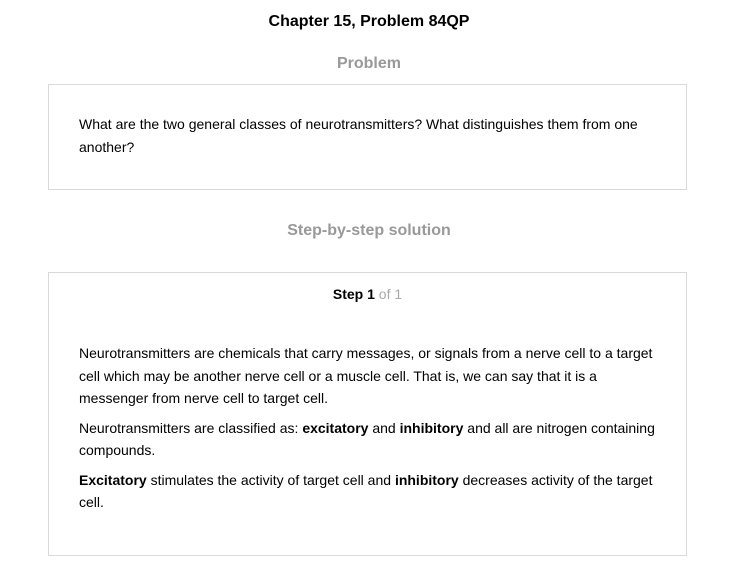  What do you see at coordinates (191, 427) in the screenshot?
I see `p2-text-1: Neurotransmitters are classified as:` at bounding box center [191, 427].